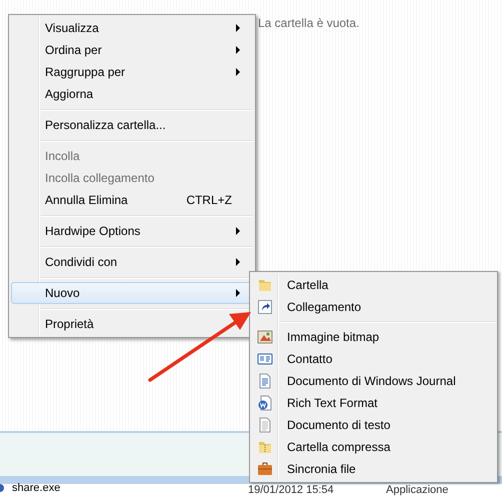 This screenshot has width=502, height=496. I want to click on menu-item: Documento di testo, so click(373, 425).